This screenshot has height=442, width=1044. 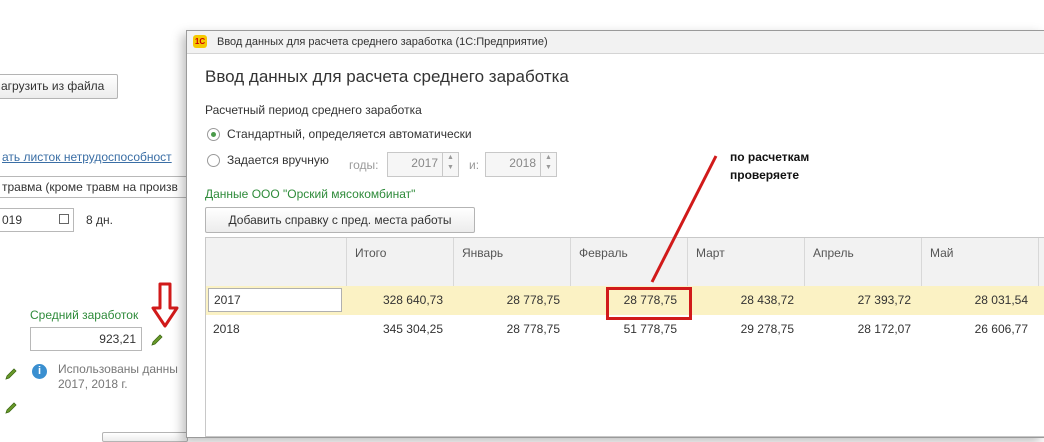 I want to click on info-text-line1: Использованы данны, so click(x=118, y=369).